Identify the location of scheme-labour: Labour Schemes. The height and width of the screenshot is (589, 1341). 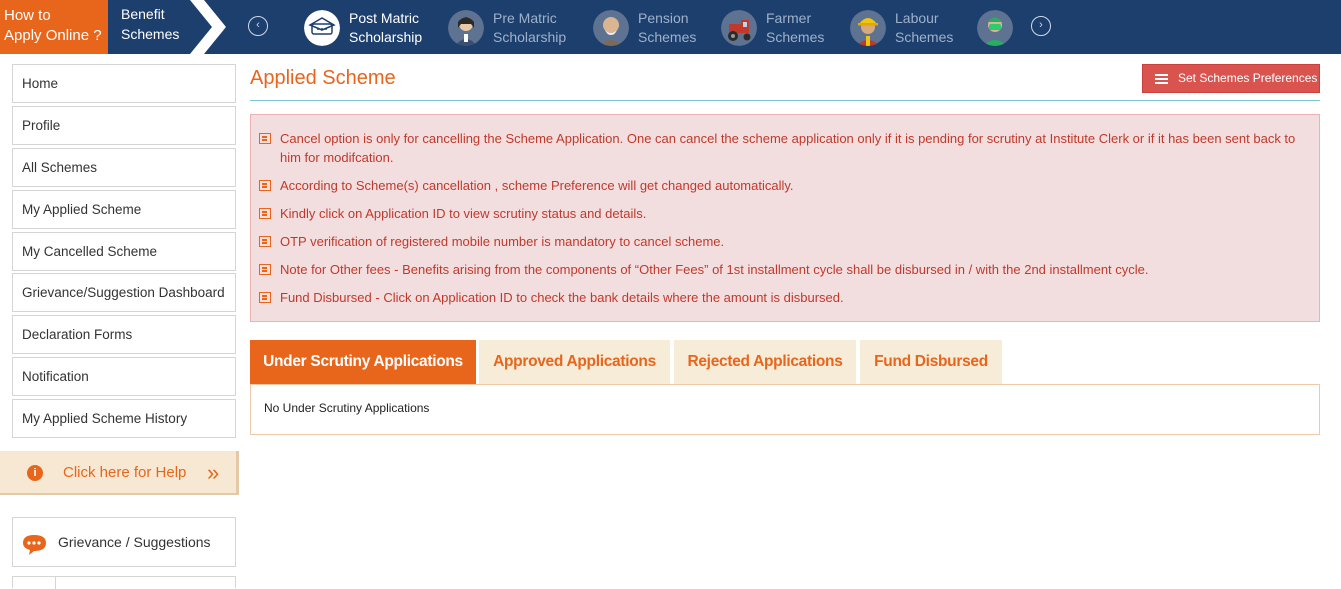
(912, 28).